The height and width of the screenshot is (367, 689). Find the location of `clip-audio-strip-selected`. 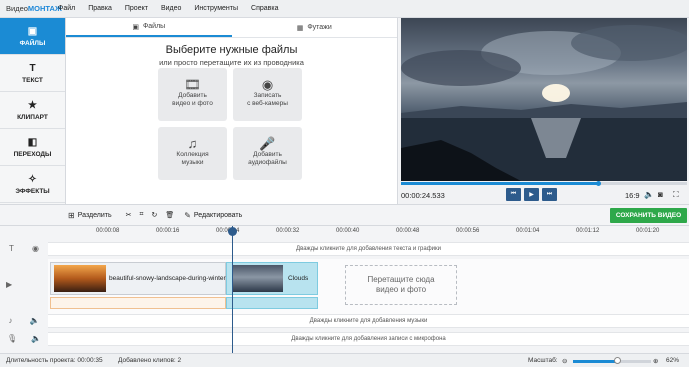

clip-audio-strip-selected is located at coordinates (272, 303).